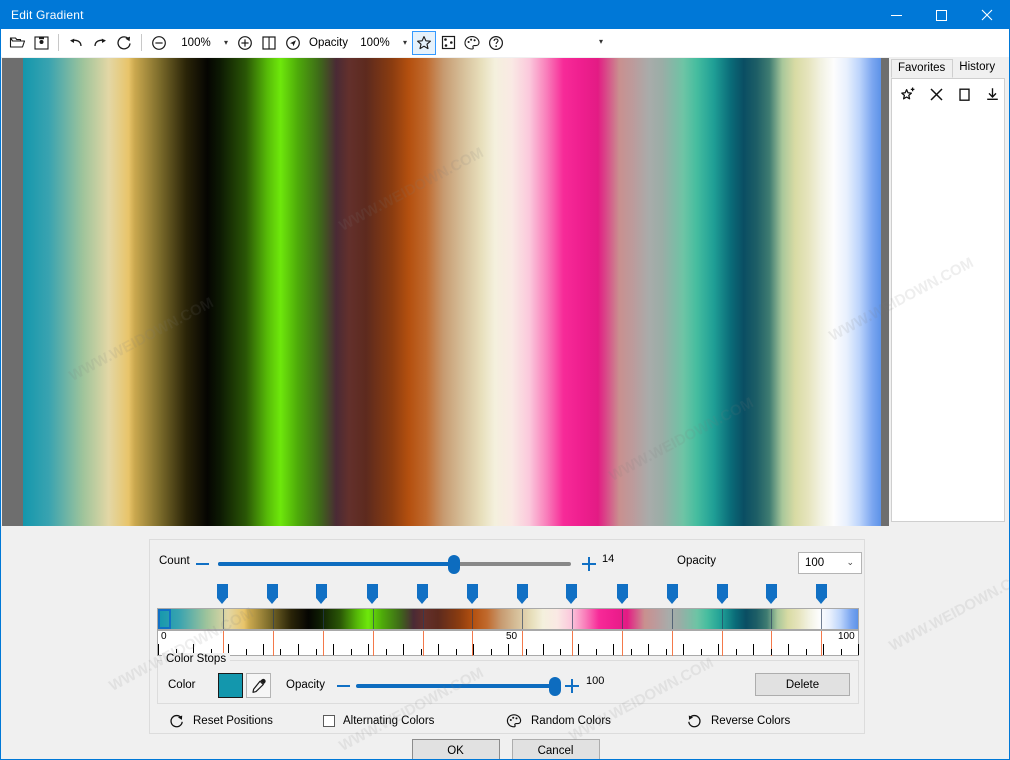 The image size is (1010, 760). What do you see at coordinates (941, 15) in the screenshot?
I see `maximize-button` at bounding box center [941, 15].